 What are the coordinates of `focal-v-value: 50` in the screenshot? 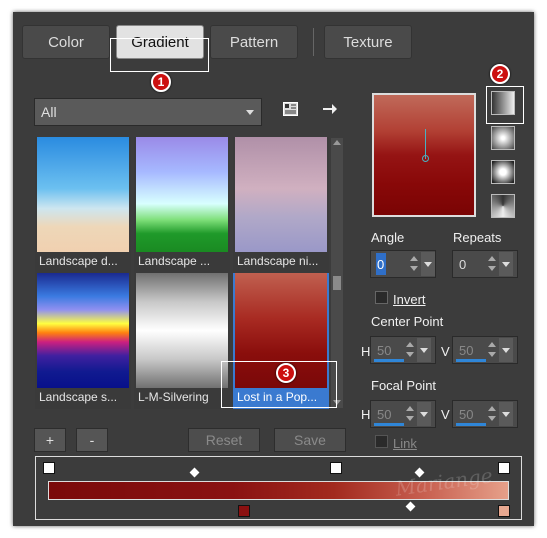 It's located at (470, 414).